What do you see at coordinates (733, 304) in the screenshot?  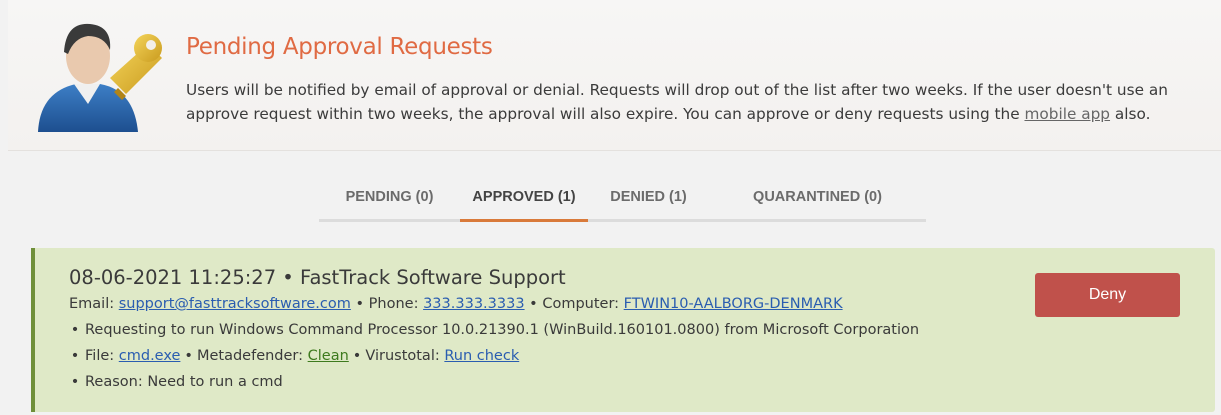 I see `computer-link: FTWIN10-AALBORG-DENMARK` at bounding box center [733, 304].